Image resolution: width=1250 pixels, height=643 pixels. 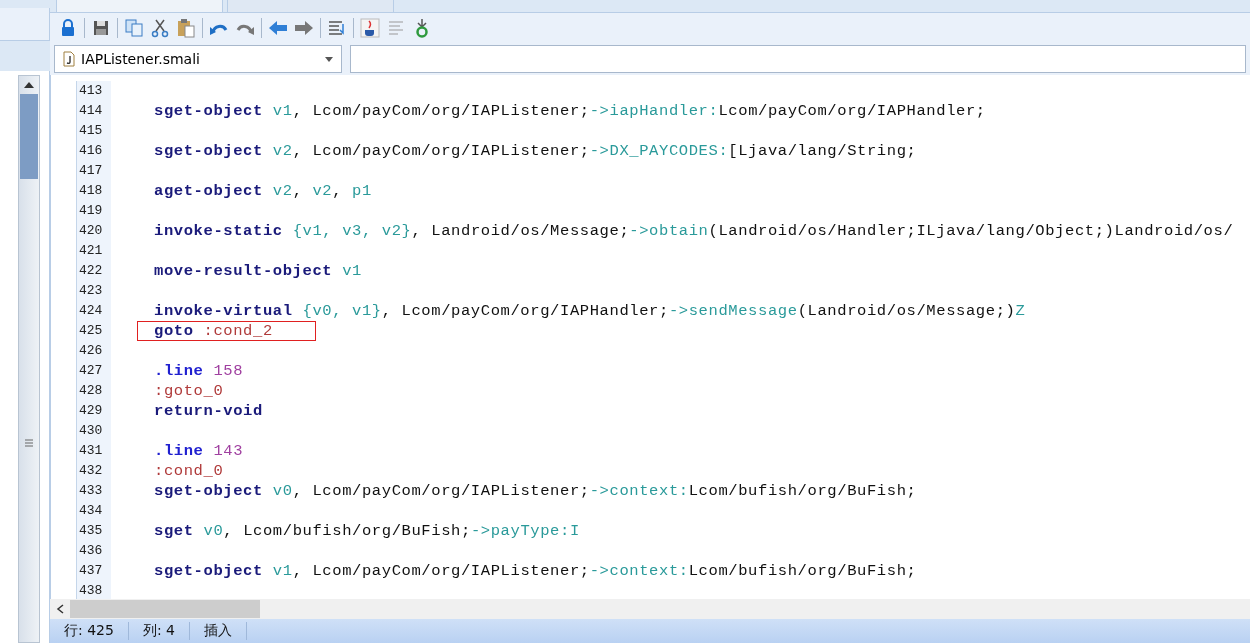 What do you see at coordinates (91, 491) in the screenshot?
I see `line-number: 433` at bounding box center [91, 491].